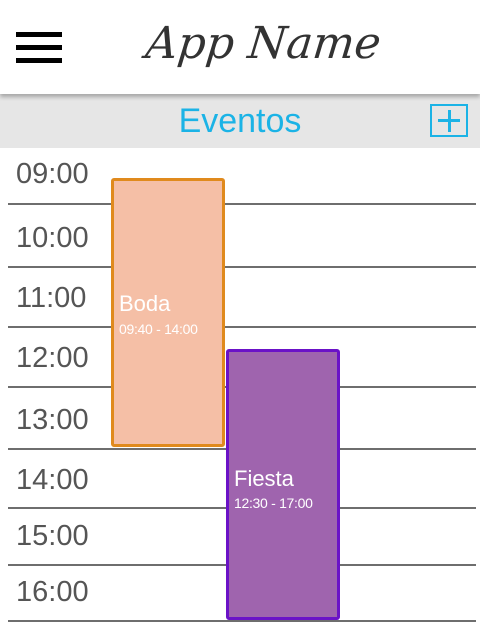 This screenshot has height=640, width=480. I want to click on event-time: 09:40 - 14:00, so click(158, 329).